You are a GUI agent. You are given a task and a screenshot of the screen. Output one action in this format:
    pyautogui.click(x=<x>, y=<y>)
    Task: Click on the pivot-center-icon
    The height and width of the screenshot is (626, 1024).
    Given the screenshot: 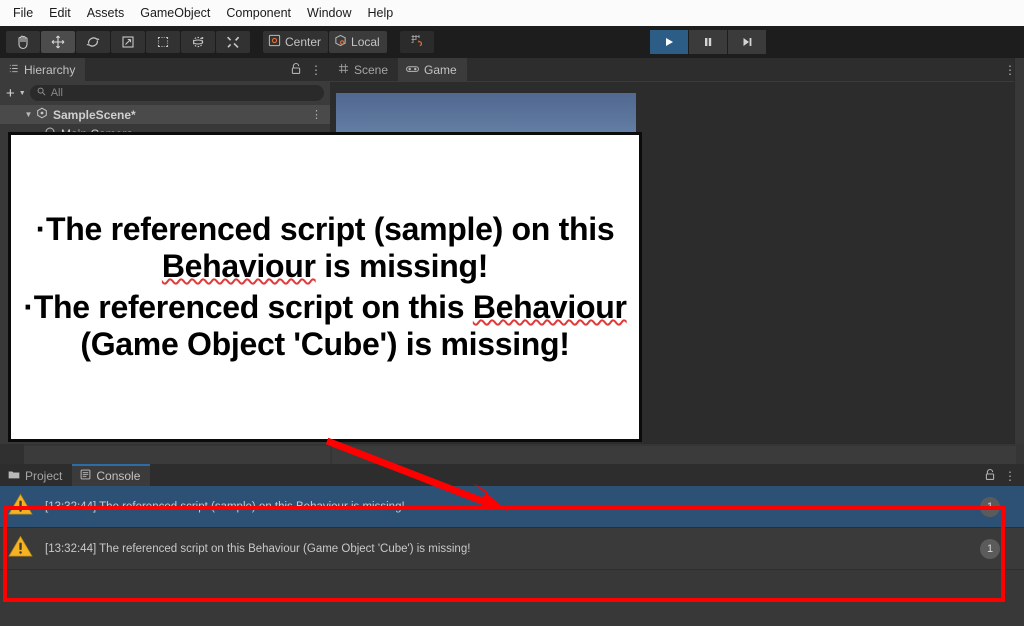 What is the action you would take?
    pyautogui.click(x=274, y=42)
    